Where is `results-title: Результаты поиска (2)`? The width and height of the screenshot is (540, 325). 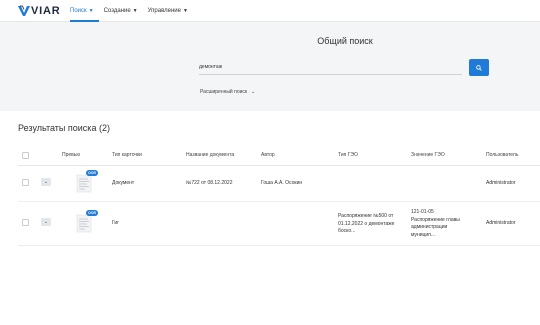 results-title: Результаты поиска (2) is located at coordinates (64, 128).